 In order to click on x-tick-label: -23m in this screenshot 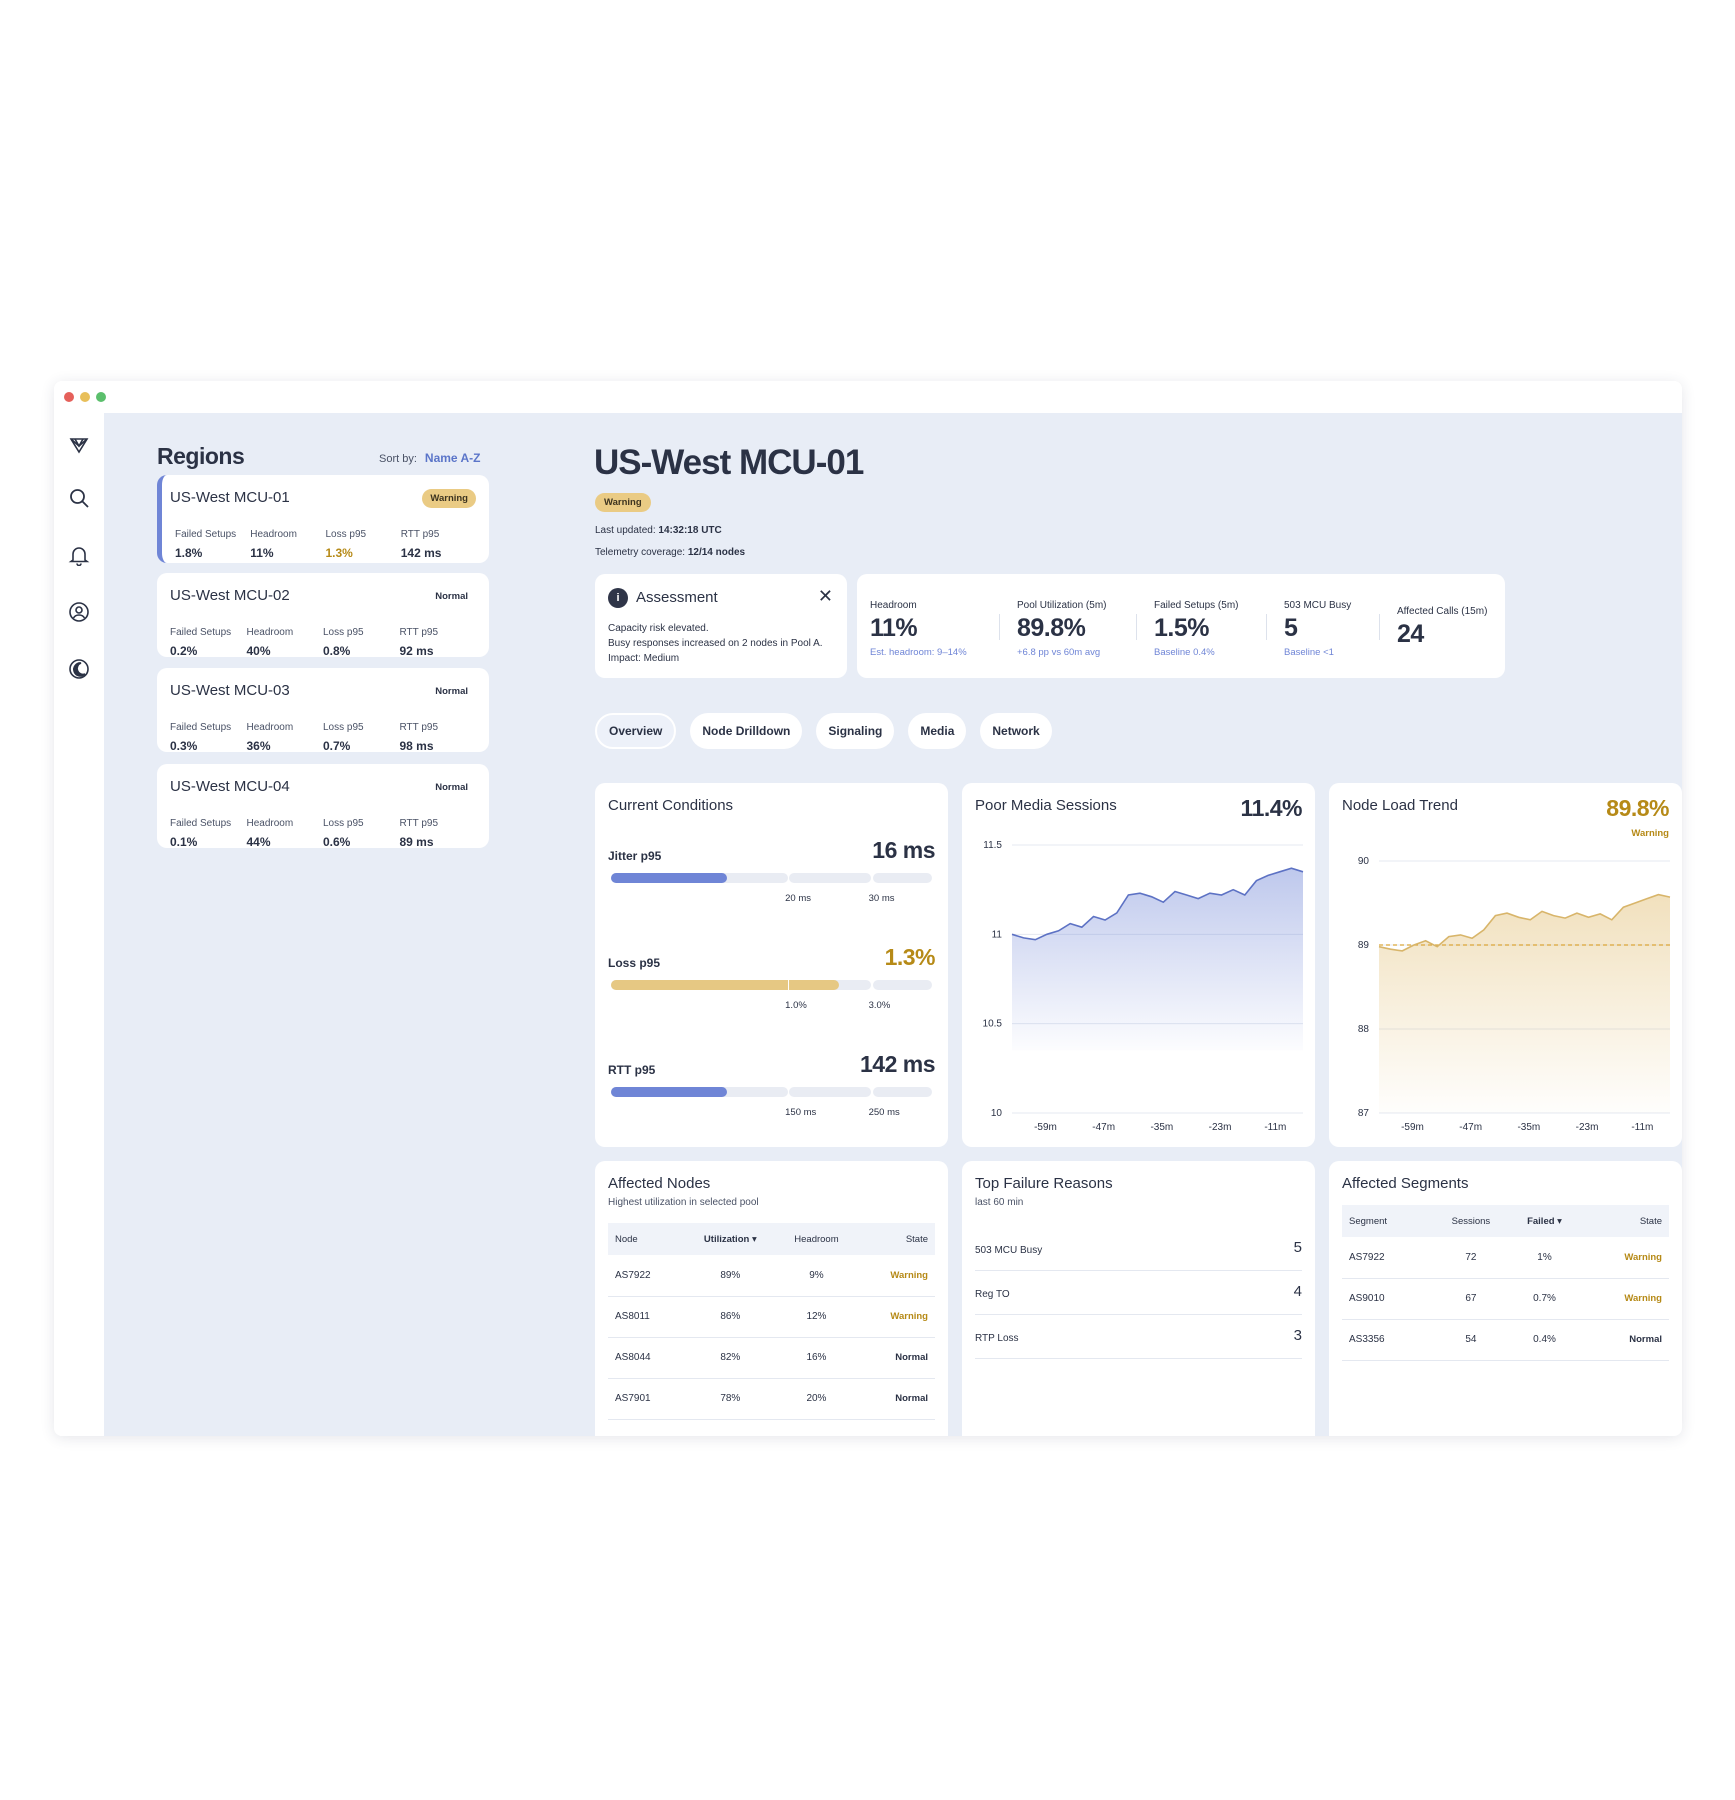, I will do `click(1587, 1127)`.